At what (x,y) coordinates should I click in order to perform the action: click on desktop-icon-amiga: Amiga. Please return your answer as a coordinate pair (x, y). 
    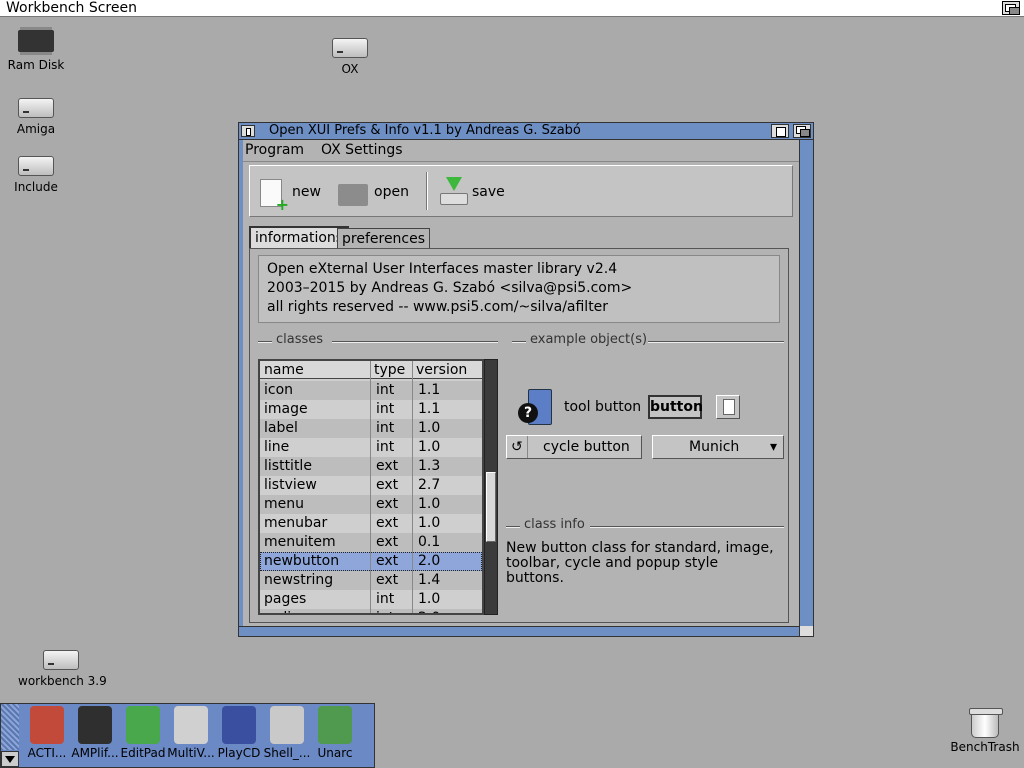
    Looking at the image, I should click on (36, 117).